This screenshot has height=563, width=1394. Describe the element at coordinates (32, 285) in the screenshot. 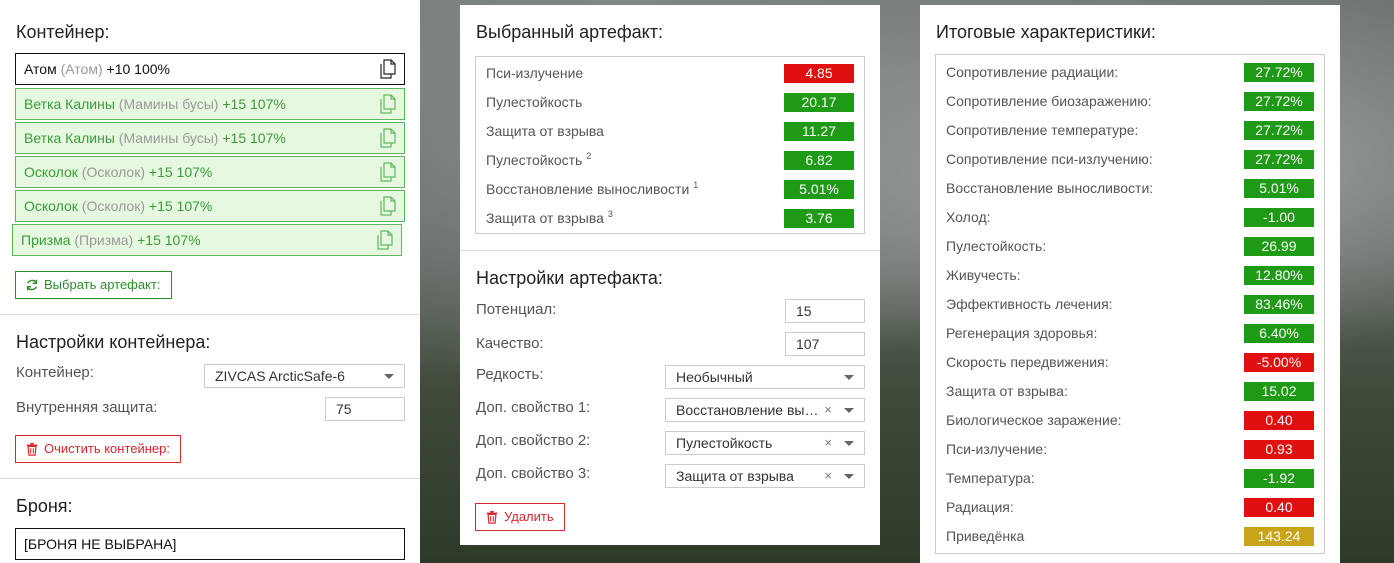

I see `refresh-icon` at that location.